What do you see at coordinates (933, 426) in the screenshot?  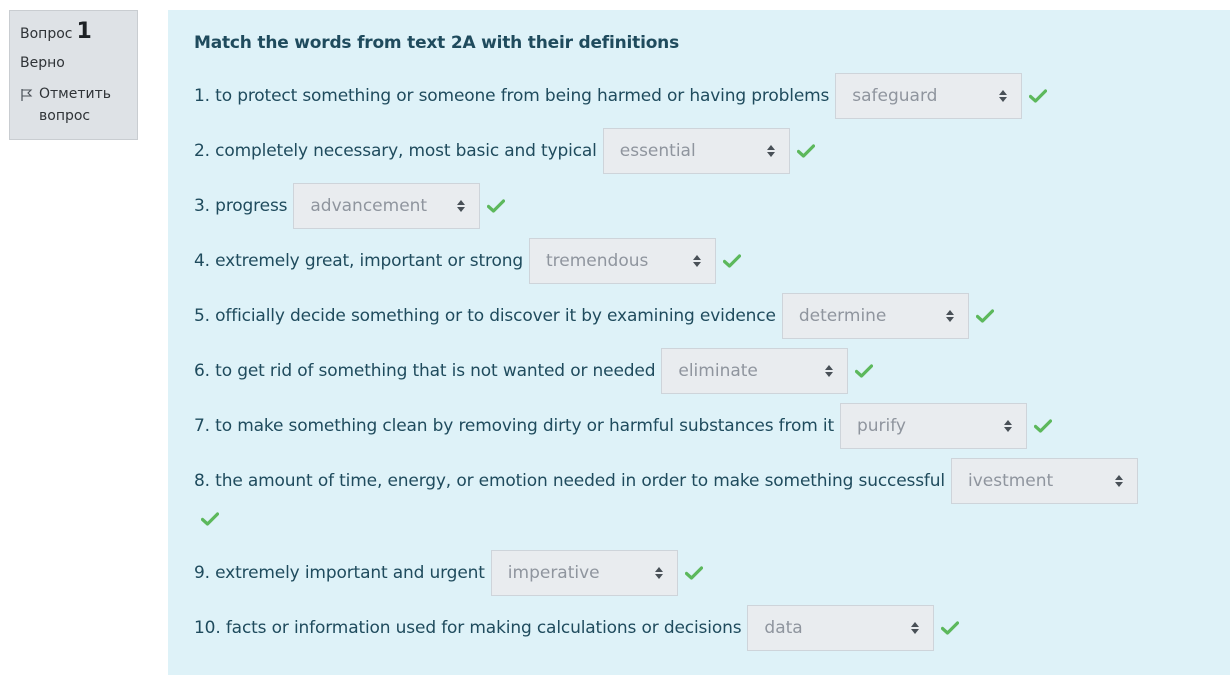 I see `answer-select: purify` at bounding box center [933, 426].